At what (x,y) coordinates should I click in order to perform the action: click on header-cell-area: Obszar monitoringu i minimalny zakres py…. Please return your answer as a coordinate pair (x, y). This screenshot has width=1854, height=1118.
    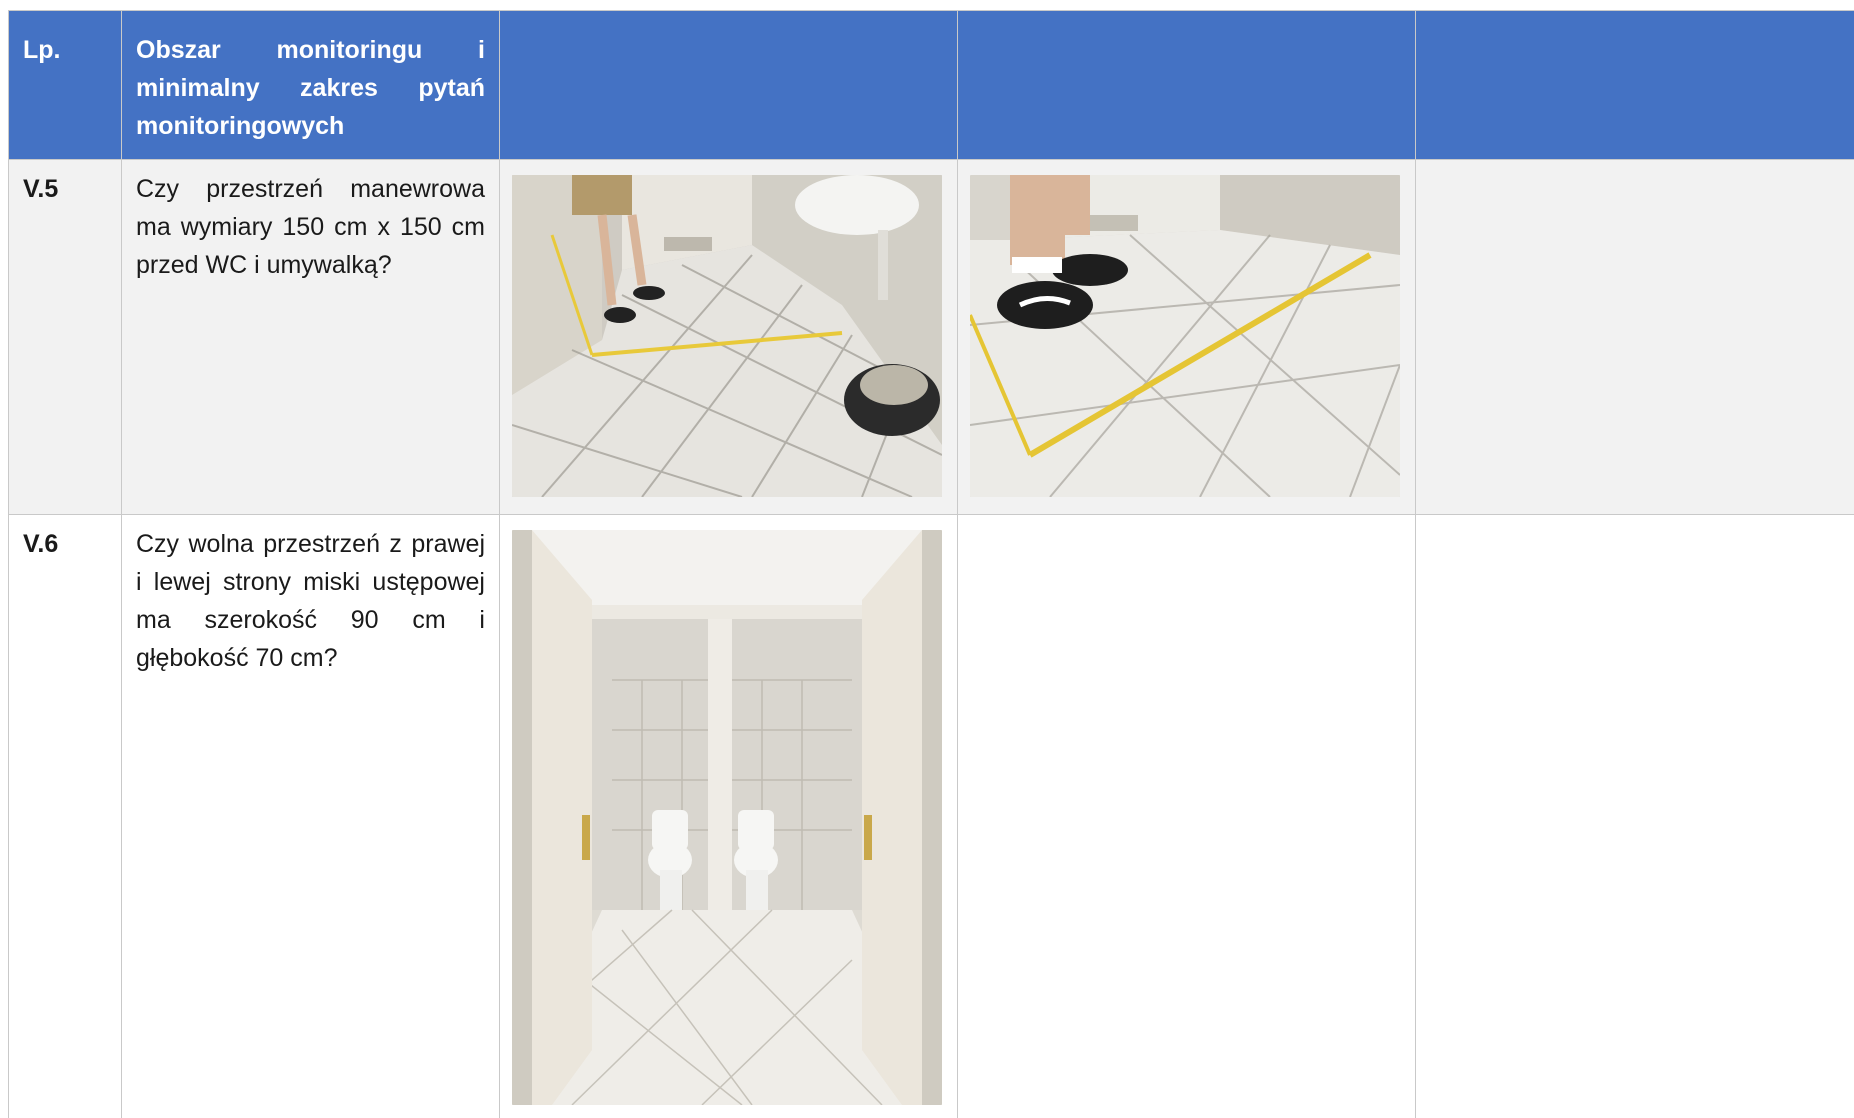
    Looking at the image, I should click on (310, 85).